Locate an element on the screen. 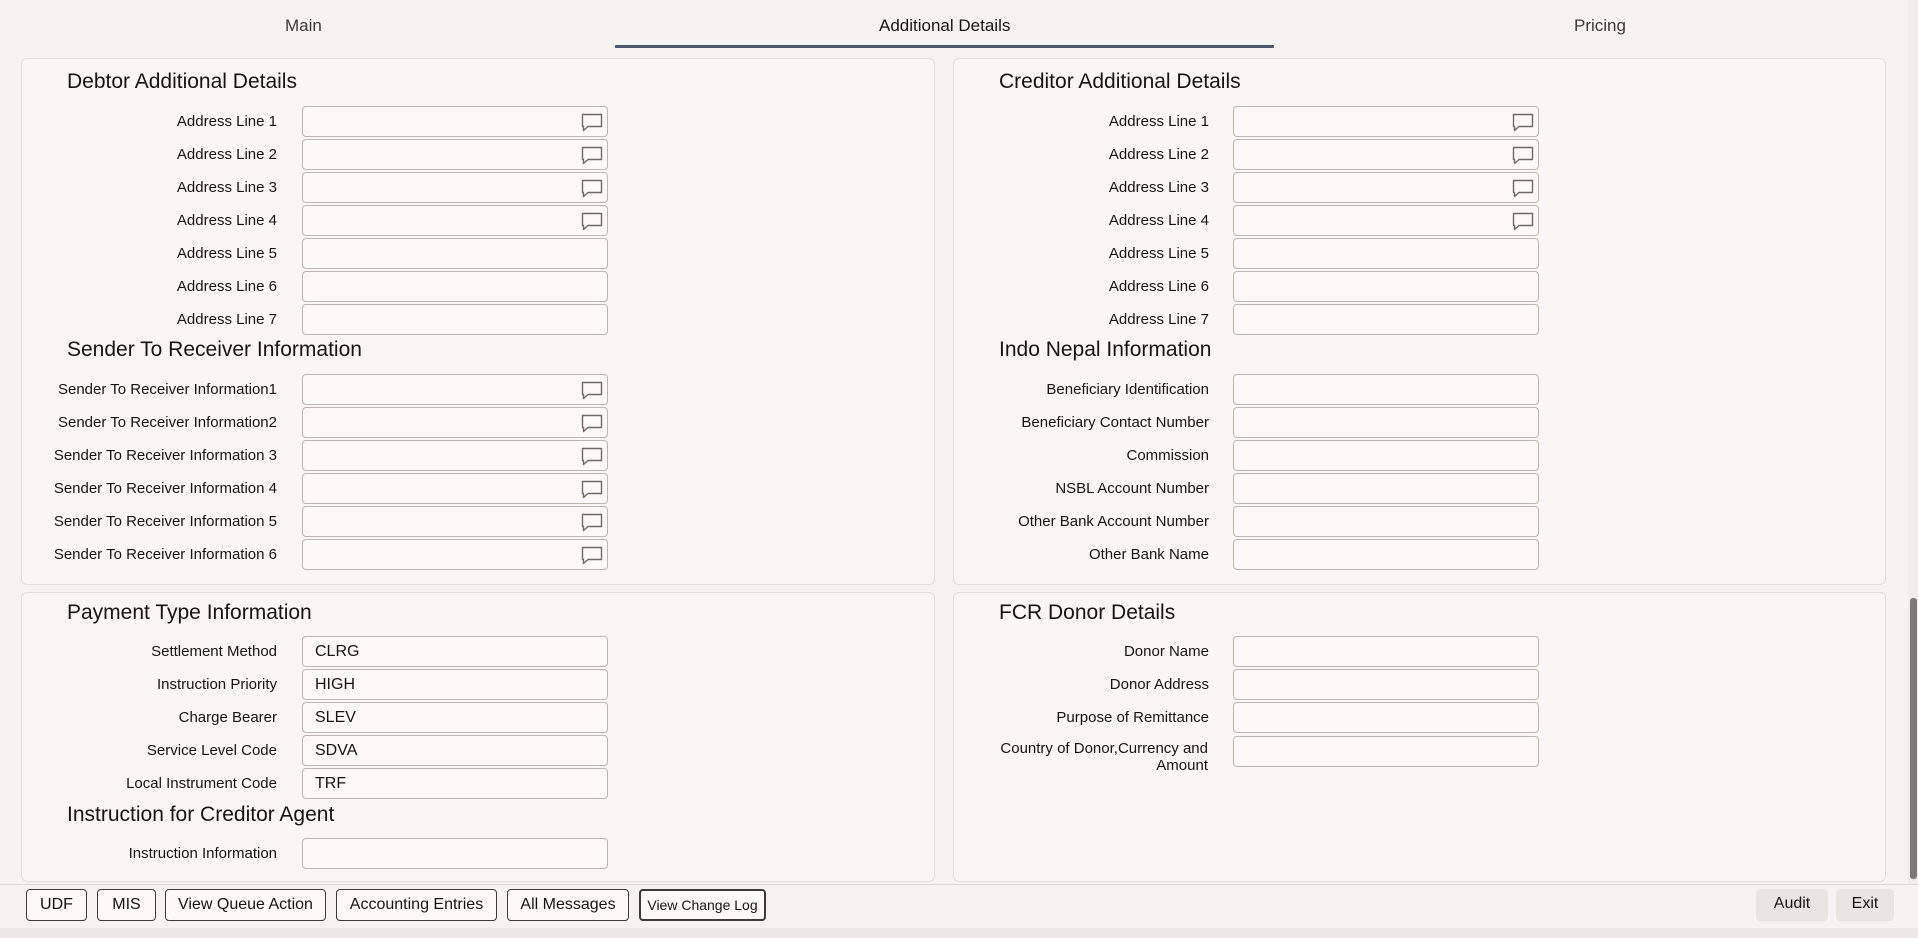  sender-field-label: Sender To Receiver Information2 is located at coordinates (167, 422).